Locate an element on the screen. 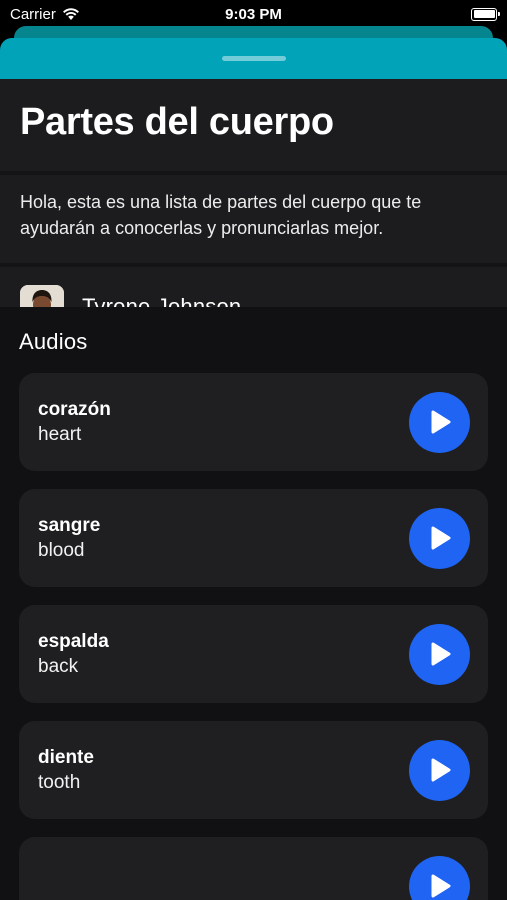  audio-word: sangre is located at coordinates (69, 525).